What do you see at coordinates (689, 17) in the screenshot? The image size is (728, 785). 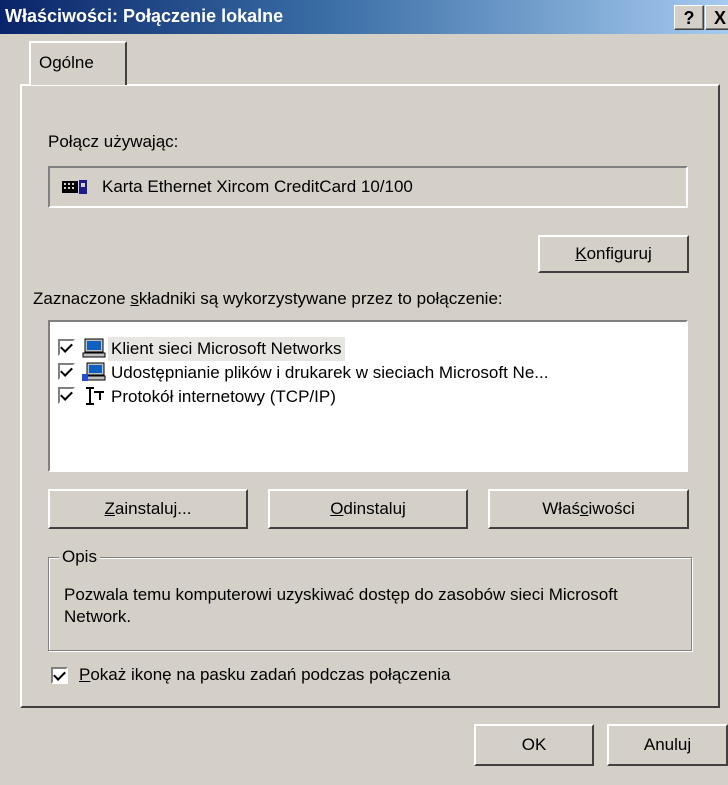 I see `help-button: ?` at bounding box center [689, 17].